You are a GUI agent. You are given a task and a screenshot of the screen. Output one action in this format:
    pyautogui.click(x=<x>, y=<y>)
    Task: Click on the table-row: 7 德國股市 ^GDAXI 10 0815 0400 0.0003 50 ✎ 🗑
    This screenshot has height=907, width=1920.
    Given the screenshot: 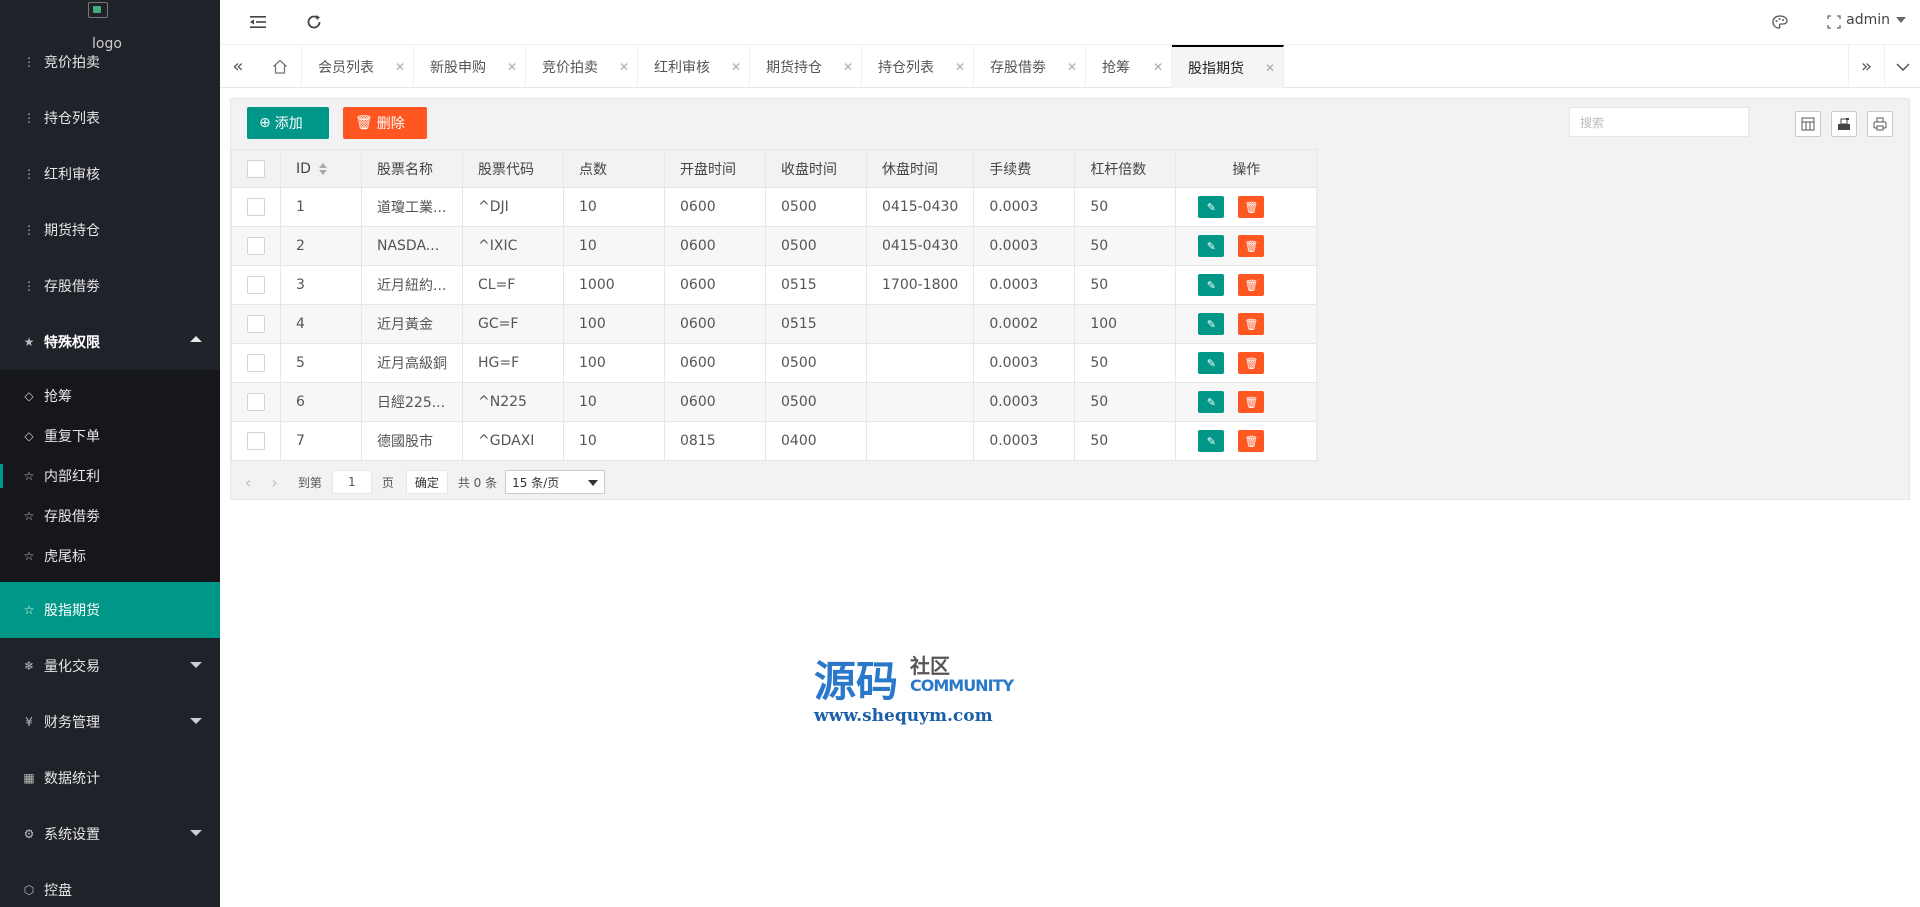 What is the action you would take?
    pyautogui.click(x=774, y=441)
    